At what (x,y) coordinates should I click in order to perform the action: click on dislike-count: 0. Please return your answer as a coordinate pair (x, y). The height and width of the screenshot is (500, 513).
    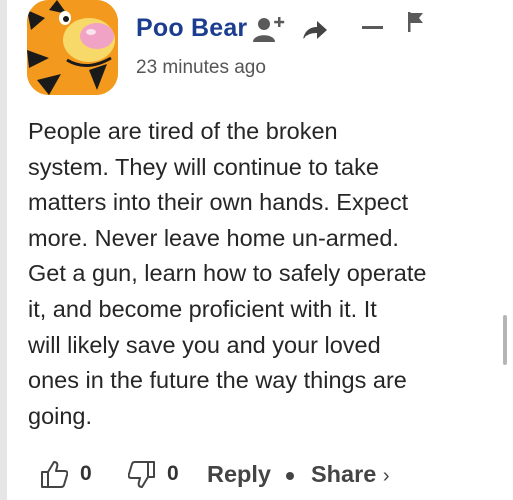
    Looking at the image, I should click on (173, 473).